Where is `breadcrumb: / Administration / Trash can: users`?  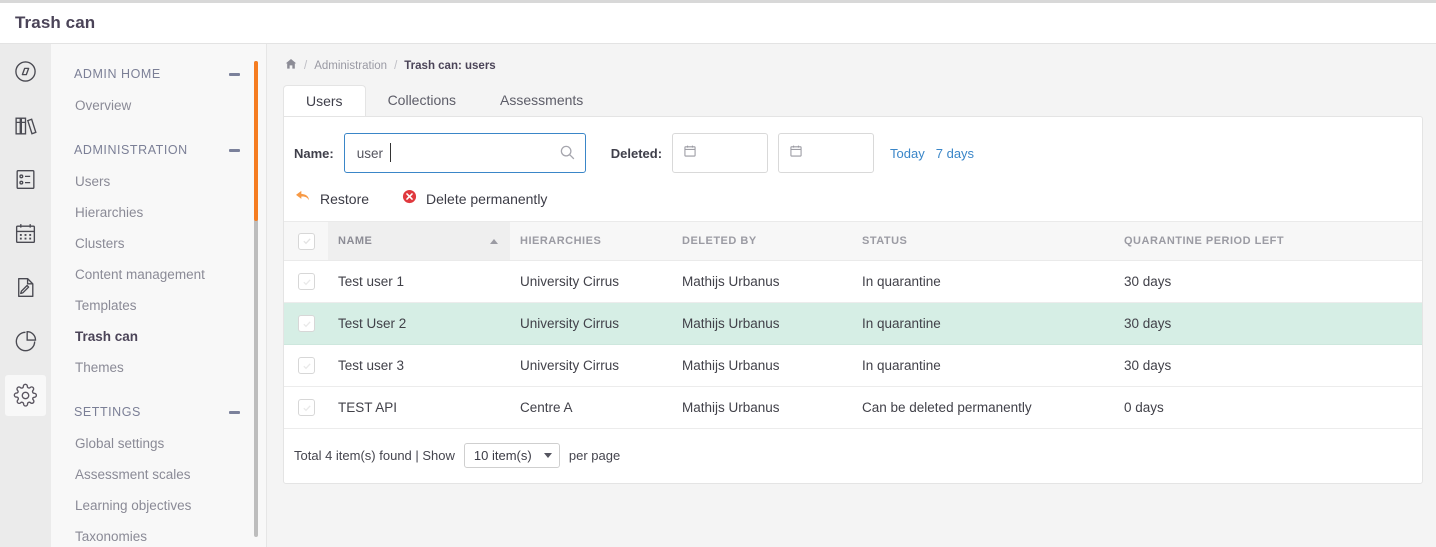 breadcrumb: / Administration / Trash can: users is located at coordinates (853, 64).